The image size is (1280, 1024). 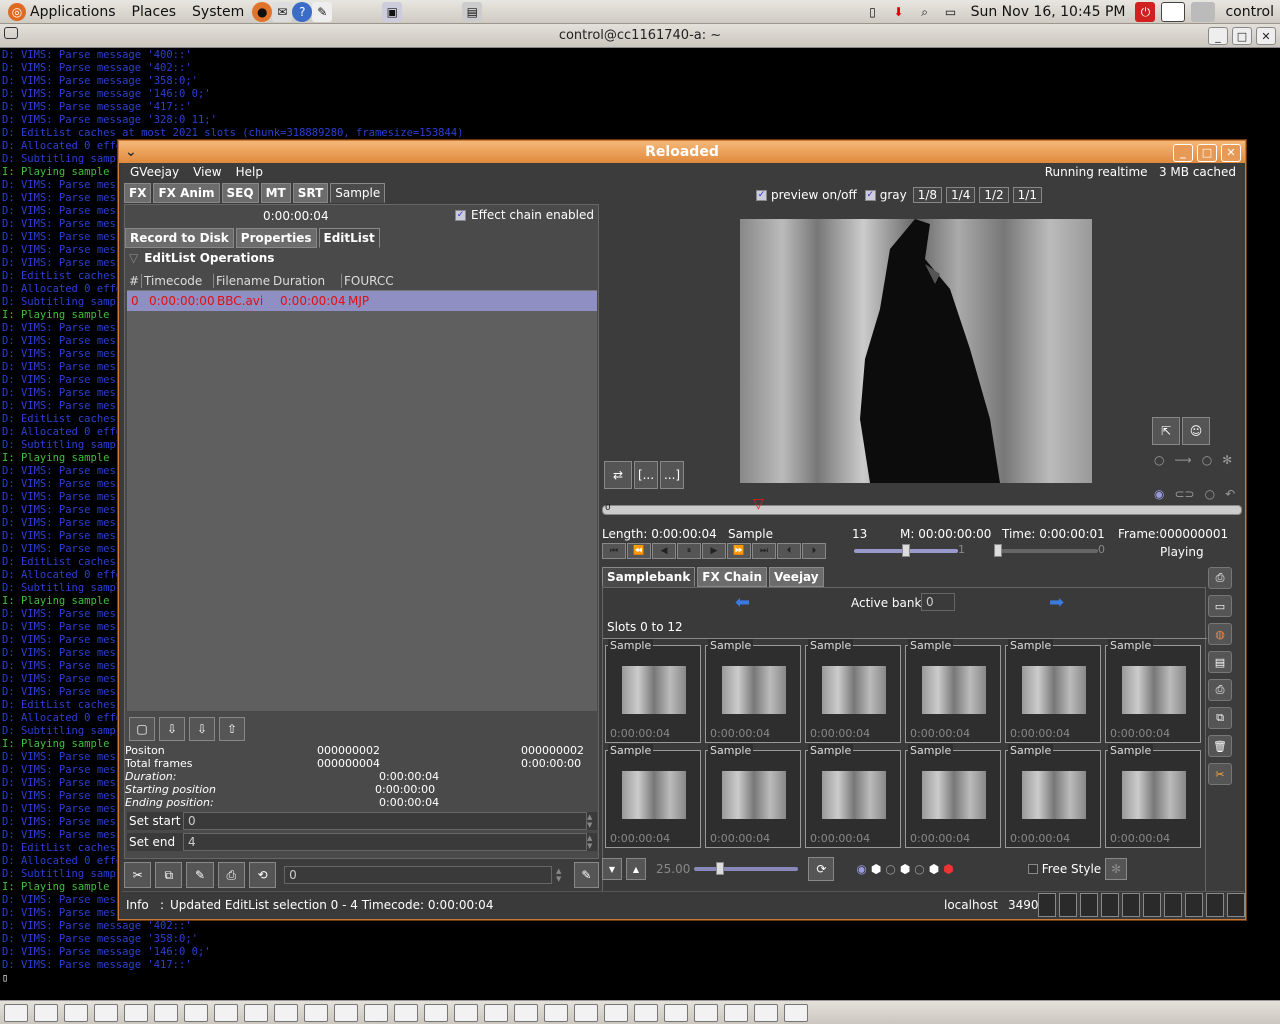 I want to click on tab-fx: FX, so click(x=138, y=193).